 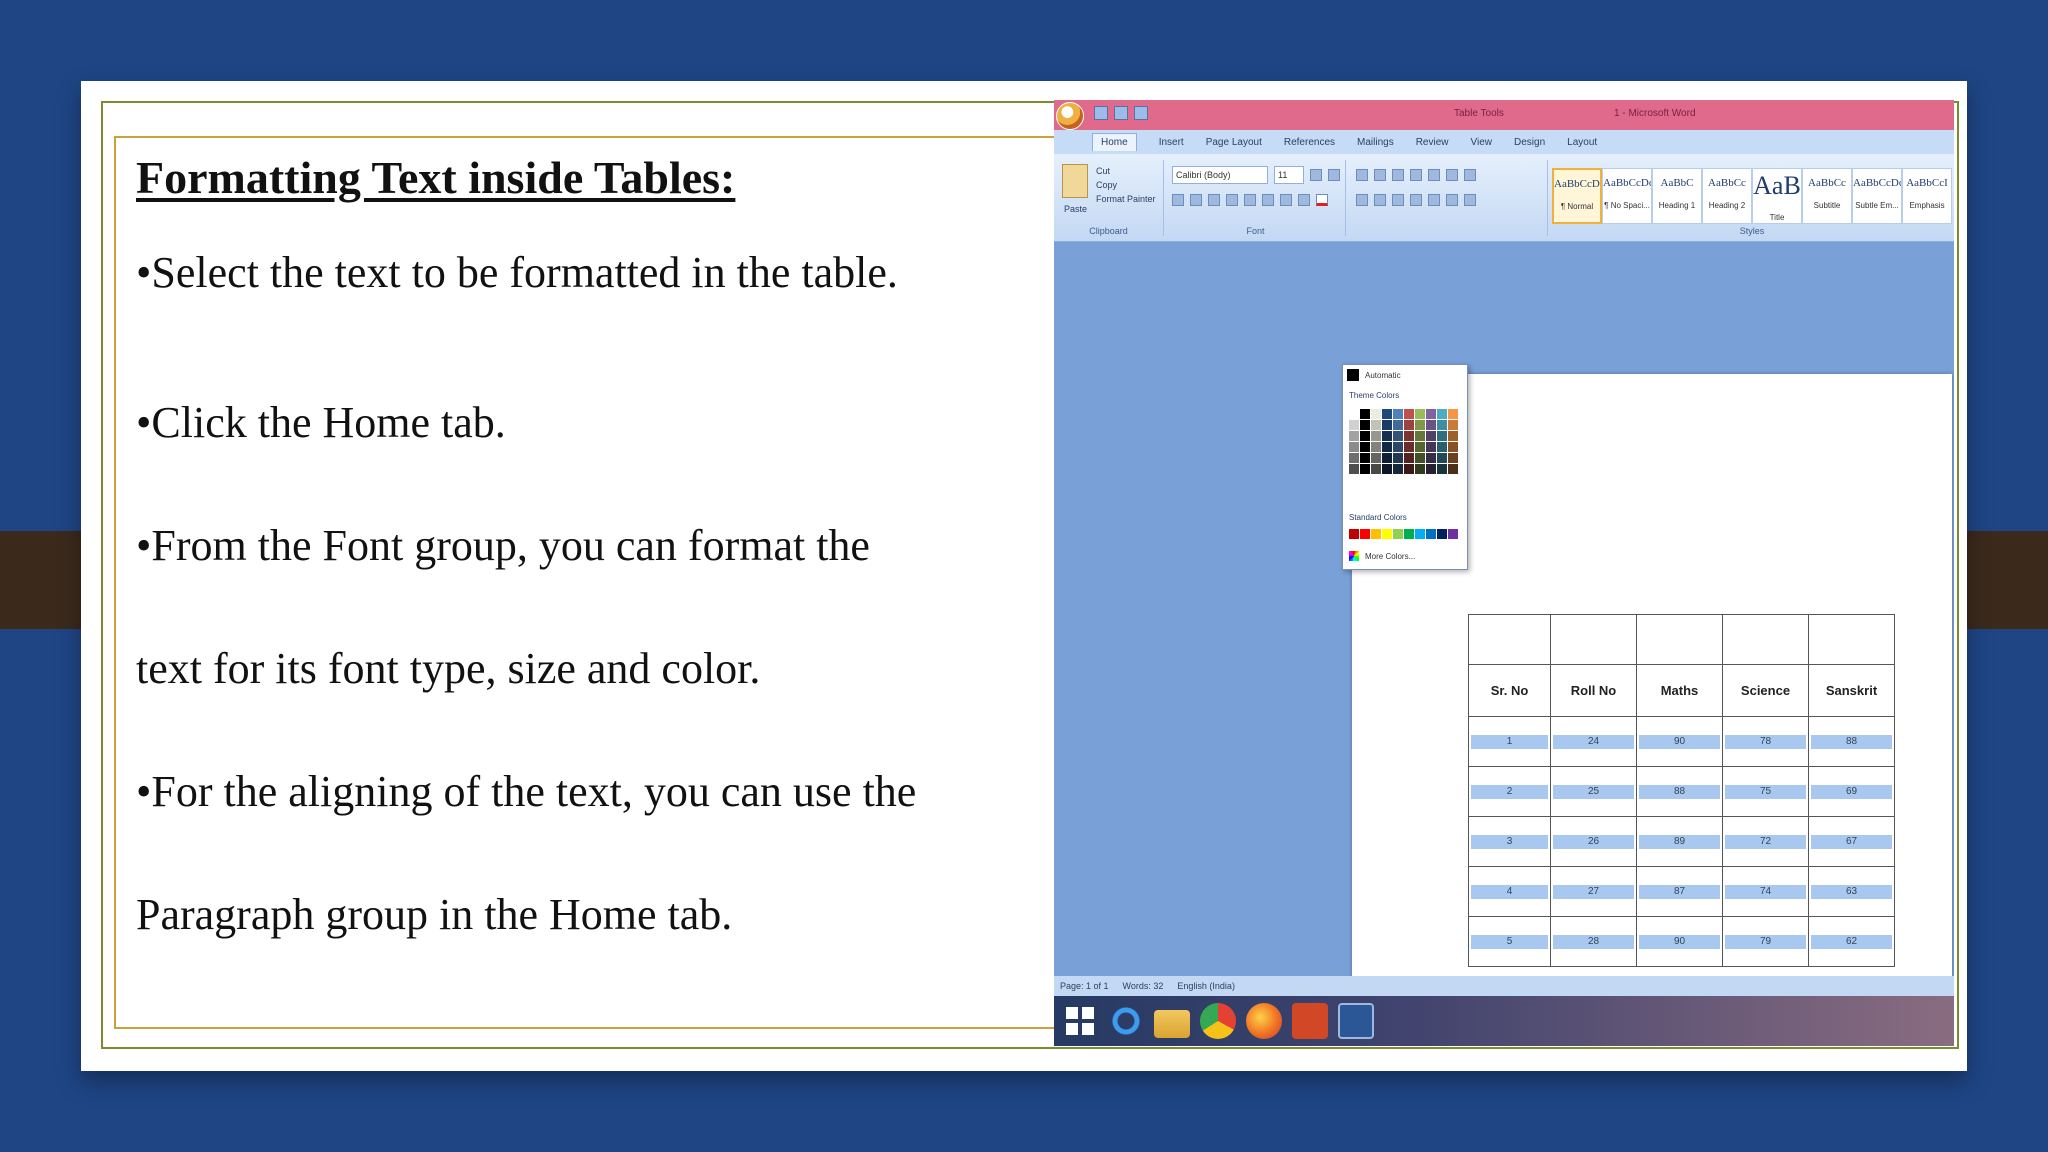 I want to click on paste-icon, so click(x=1075, y=181).